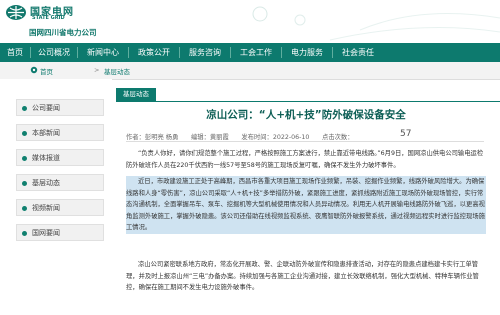  Describe the element at coordinates (307, 52) in the screenshot. I see `nav-item-power-service: 电力服务` at that location.